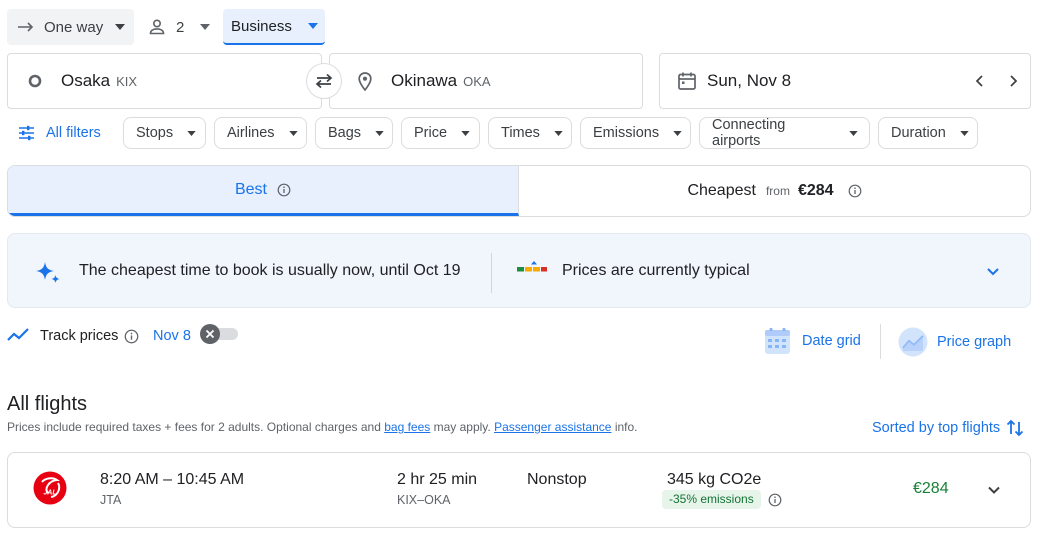 This screenshot has height=555, width=1055. I want to click on flight-stops: Nonstop, so click(557, 479).